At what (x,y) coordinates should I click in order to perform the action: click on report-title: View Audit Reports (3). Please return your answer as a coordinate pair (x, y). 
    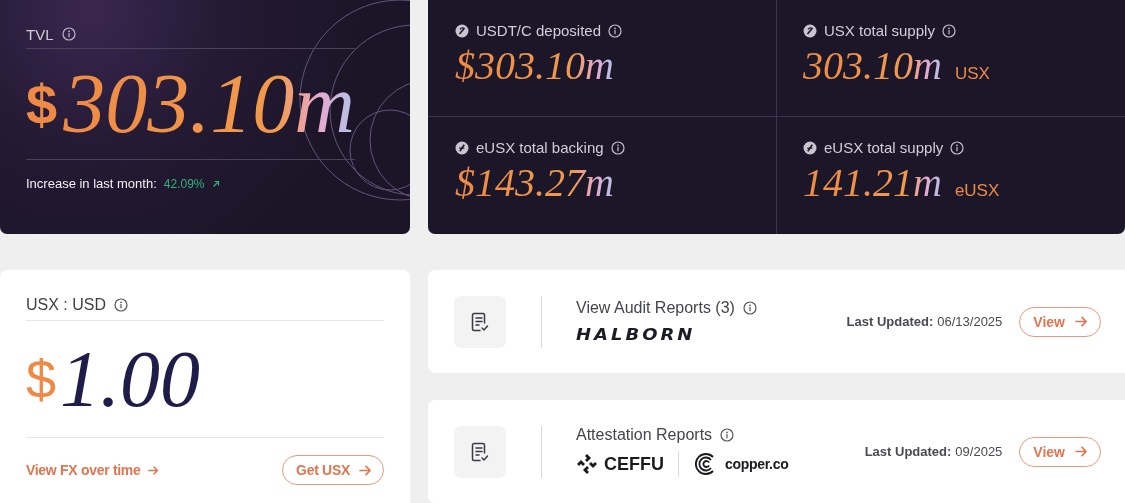
    Looking at the image, I should click on (655, 307).